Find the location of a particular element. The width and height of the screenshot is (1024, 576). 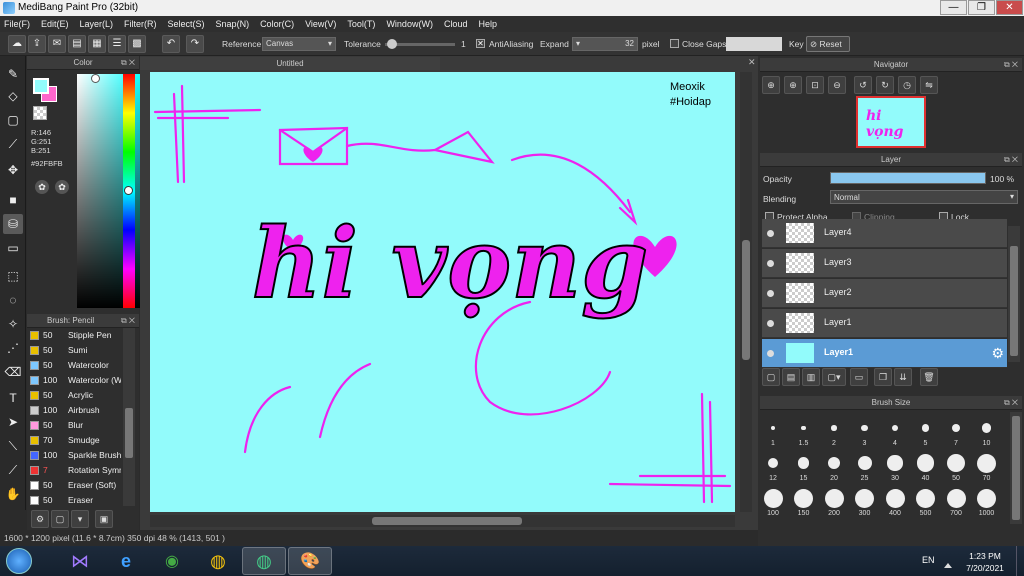

navigator-preview: hi vọng is located at coordinates (891, 122).